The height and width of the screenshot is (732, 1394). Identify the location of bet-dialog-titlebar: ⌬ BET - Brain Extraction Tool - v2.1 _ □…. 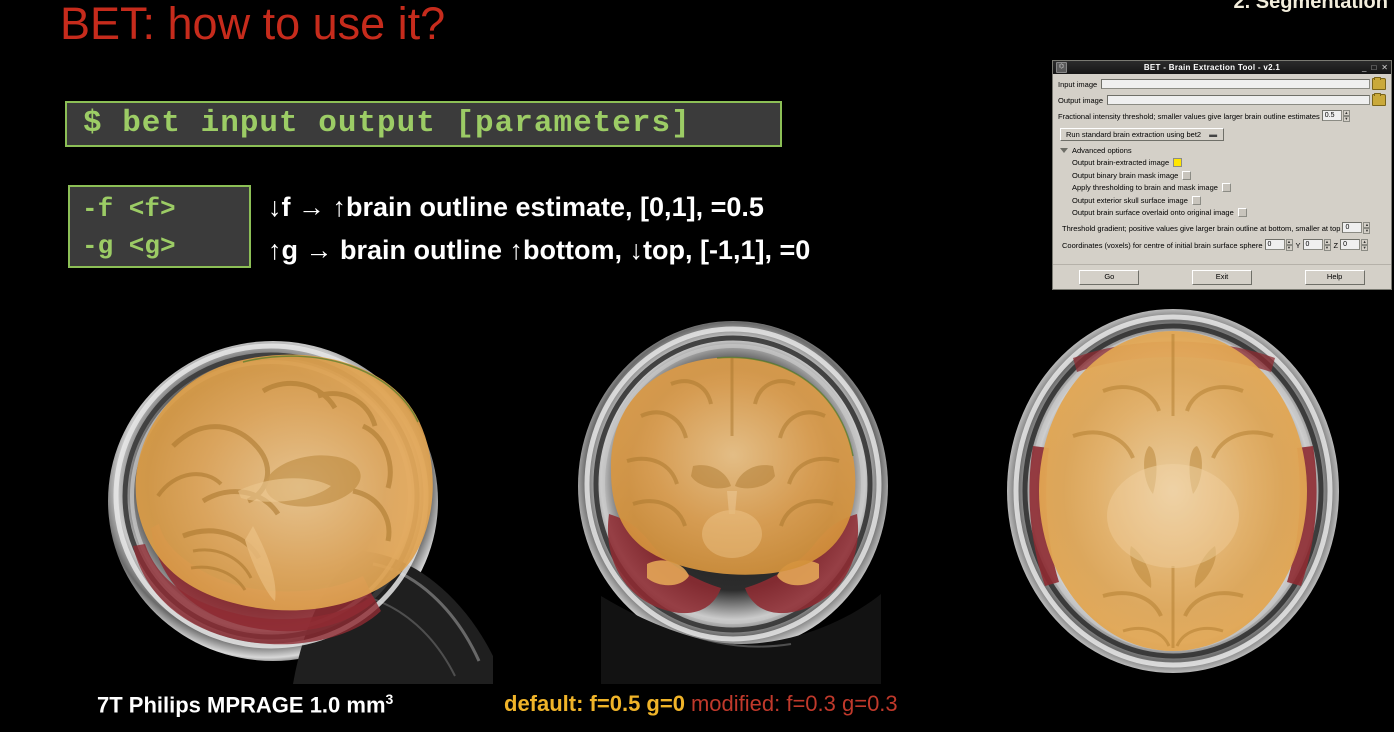
(1222, 67).